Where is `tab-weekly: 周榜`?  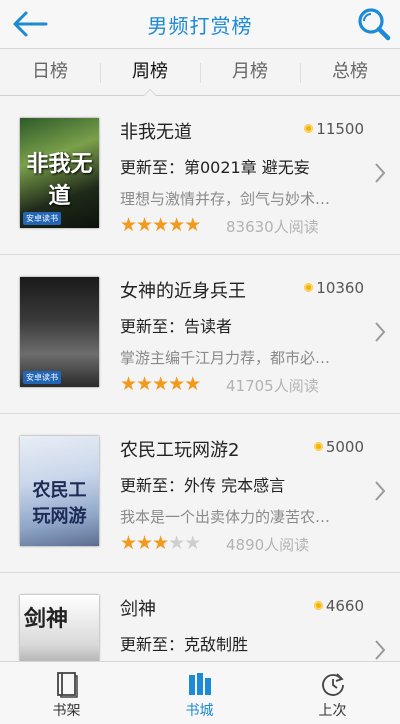
tab-weekly: 周榜 is located at coordinates (150, 72).